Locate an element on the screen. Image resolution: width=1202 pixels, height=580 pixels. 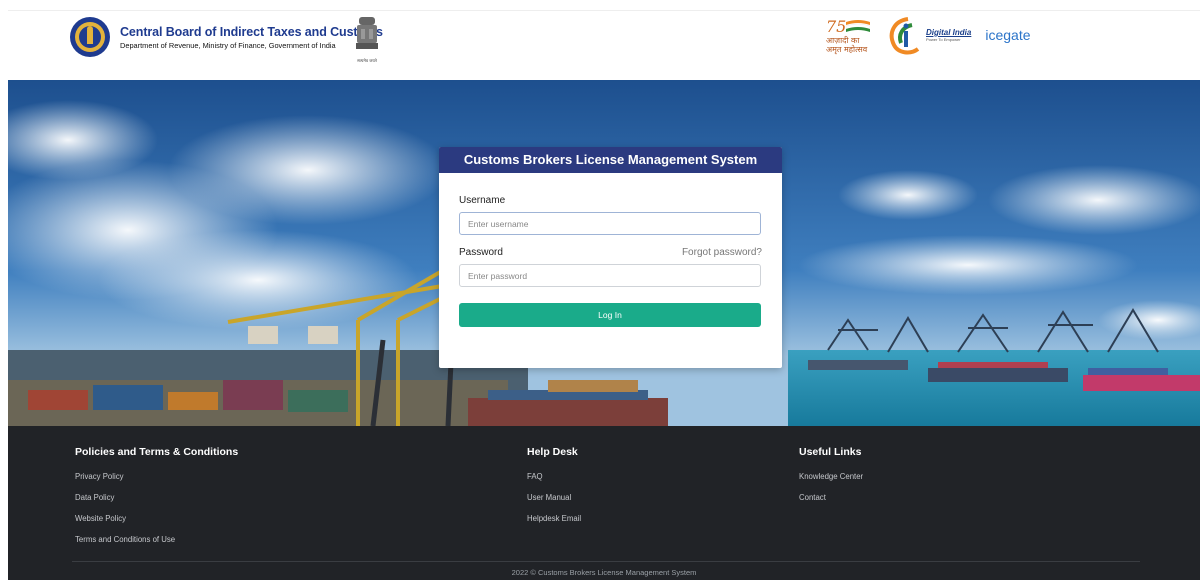
digital-india-tagline: Power To Empower is located at coordinates (943, 39).